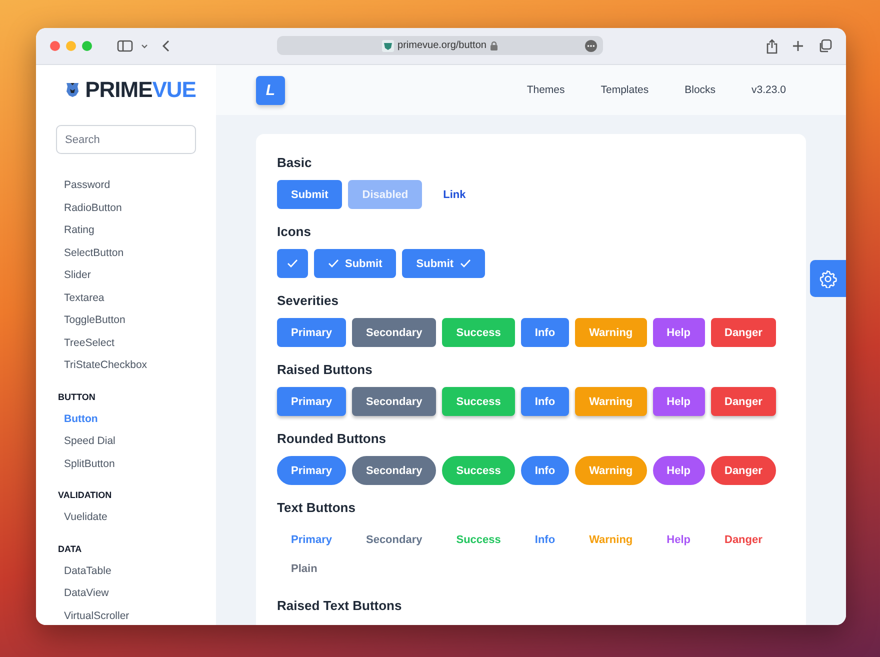  Describe the element at coordinates (769, 90) in the screenshot. I see `nav-link: v3.23.0` at that location.